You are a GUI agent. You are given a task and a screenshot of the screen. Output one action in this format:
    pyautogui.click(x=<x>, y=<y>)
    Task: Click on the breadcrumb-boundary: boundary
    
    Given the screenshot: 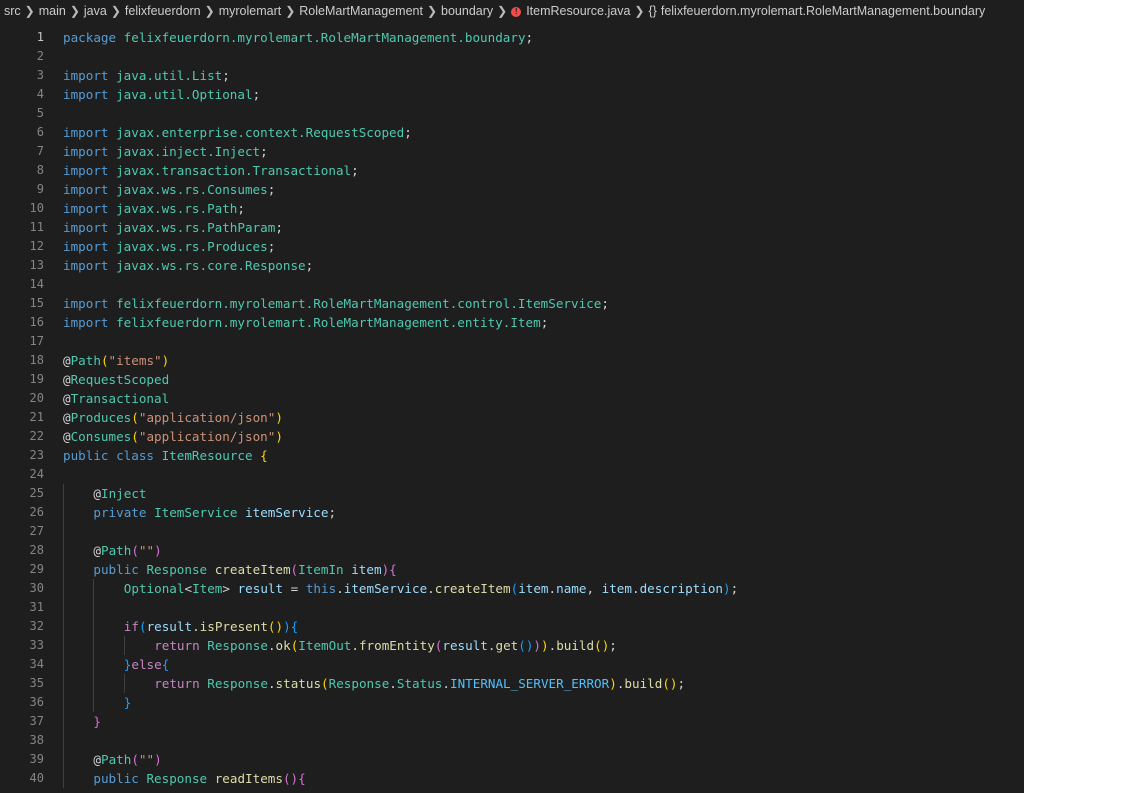 What is the action you would take?
    pyautogui.click(x=467, y=11)
    